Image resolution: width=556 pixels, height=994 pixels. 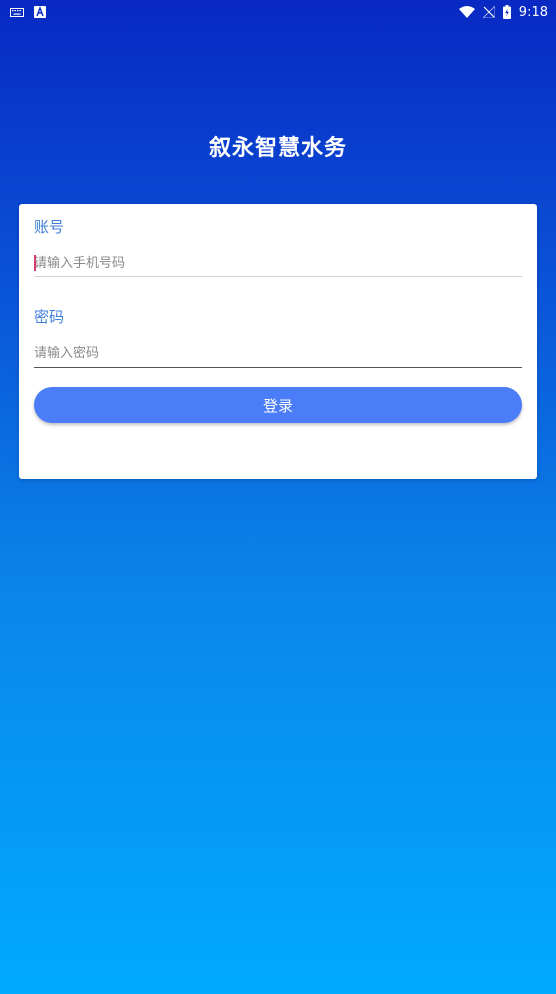 I want to click on login-button: 登录, so click(x=278, y=405).